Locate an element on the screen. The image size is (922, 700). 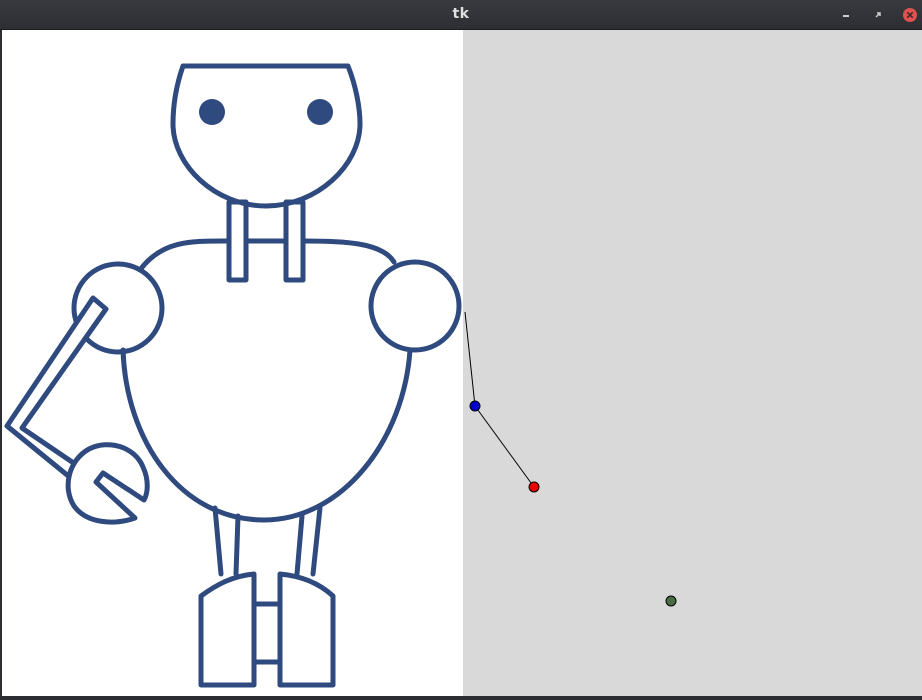
maximize-icon is located at coordinates (878, 15).